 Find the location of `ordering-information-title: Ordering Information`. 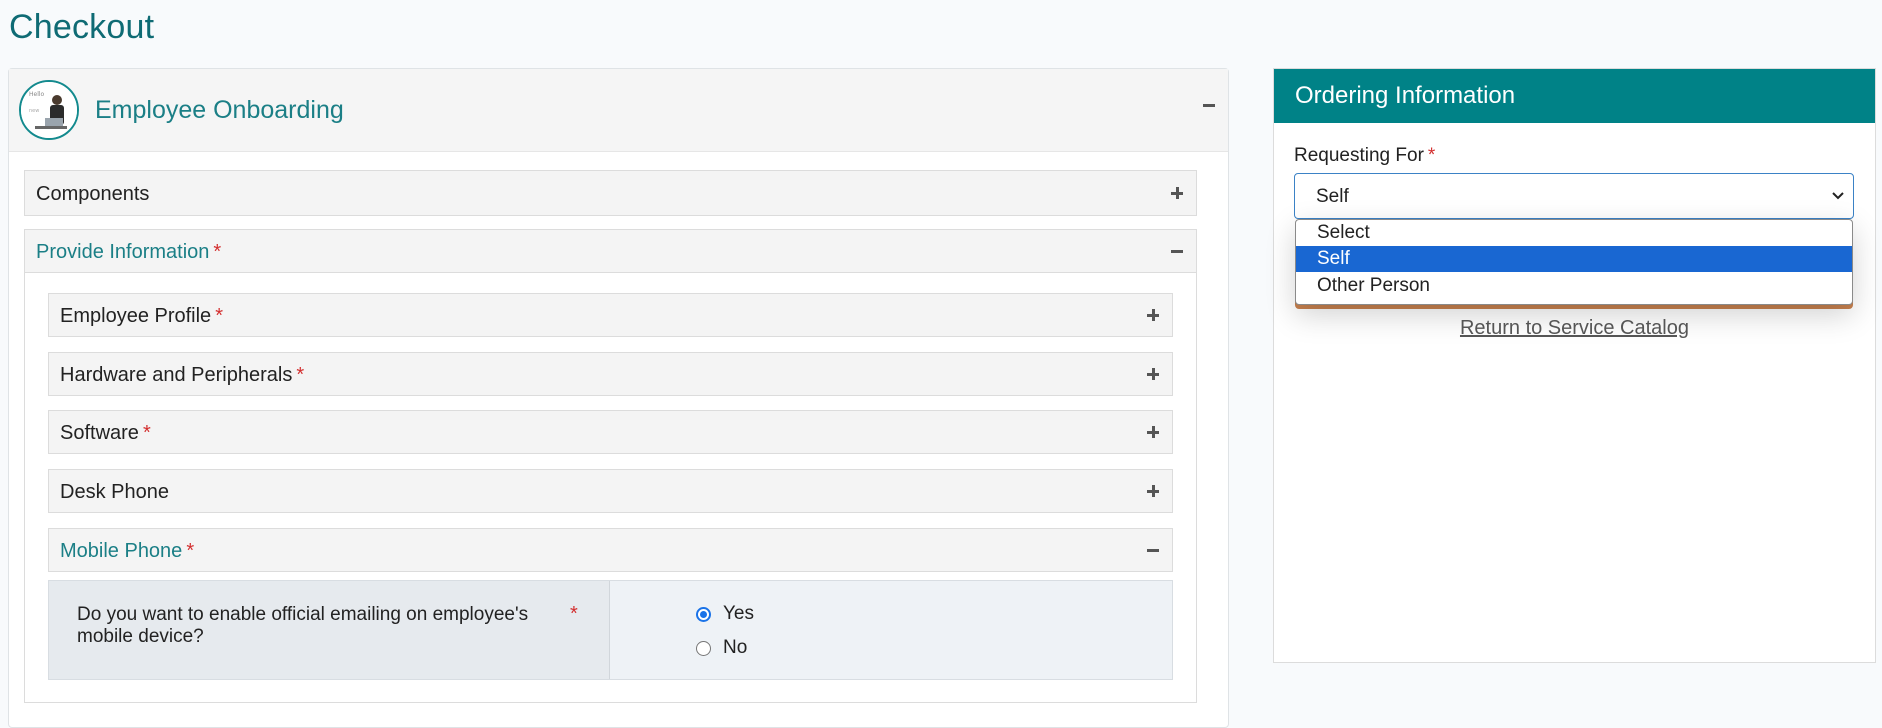

ordering-information-title: Ordering Information is located at coordinates (1574, 96).